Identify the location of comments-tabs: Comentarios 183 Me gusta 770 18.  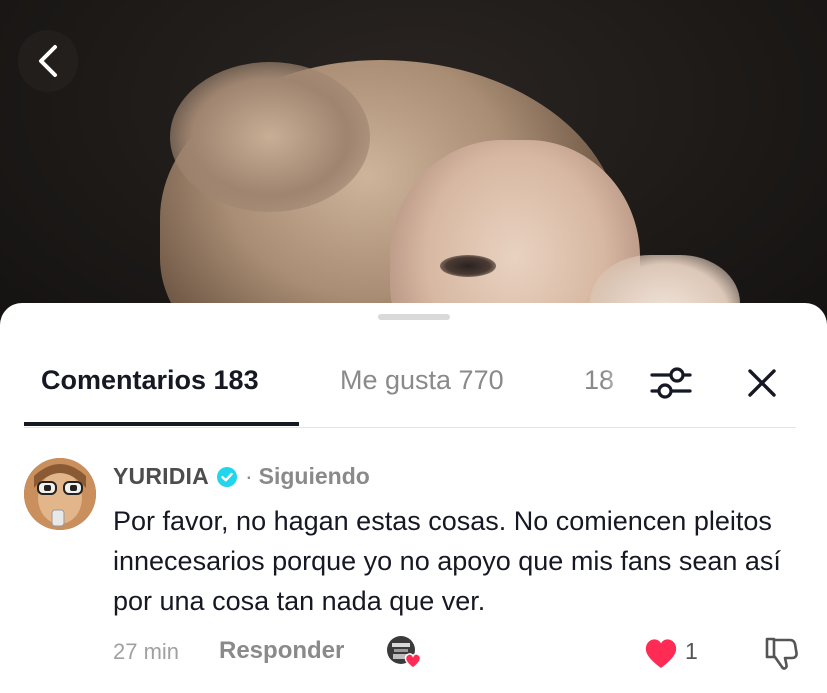
(413, 391).